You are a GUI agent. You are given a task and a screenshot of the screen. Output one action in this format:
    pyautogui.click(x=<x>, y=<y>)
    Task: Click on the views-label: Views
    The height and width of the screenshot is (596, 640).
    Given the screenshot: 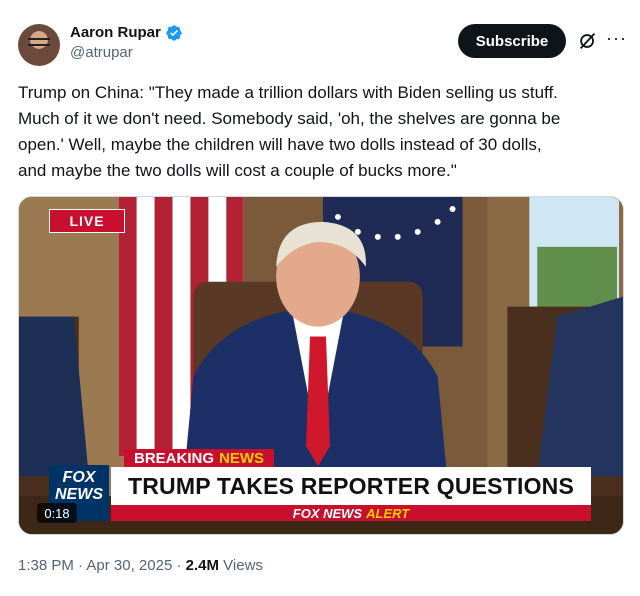 What is the action you would take?
    pyautogui.click(x=241, y=565)
    